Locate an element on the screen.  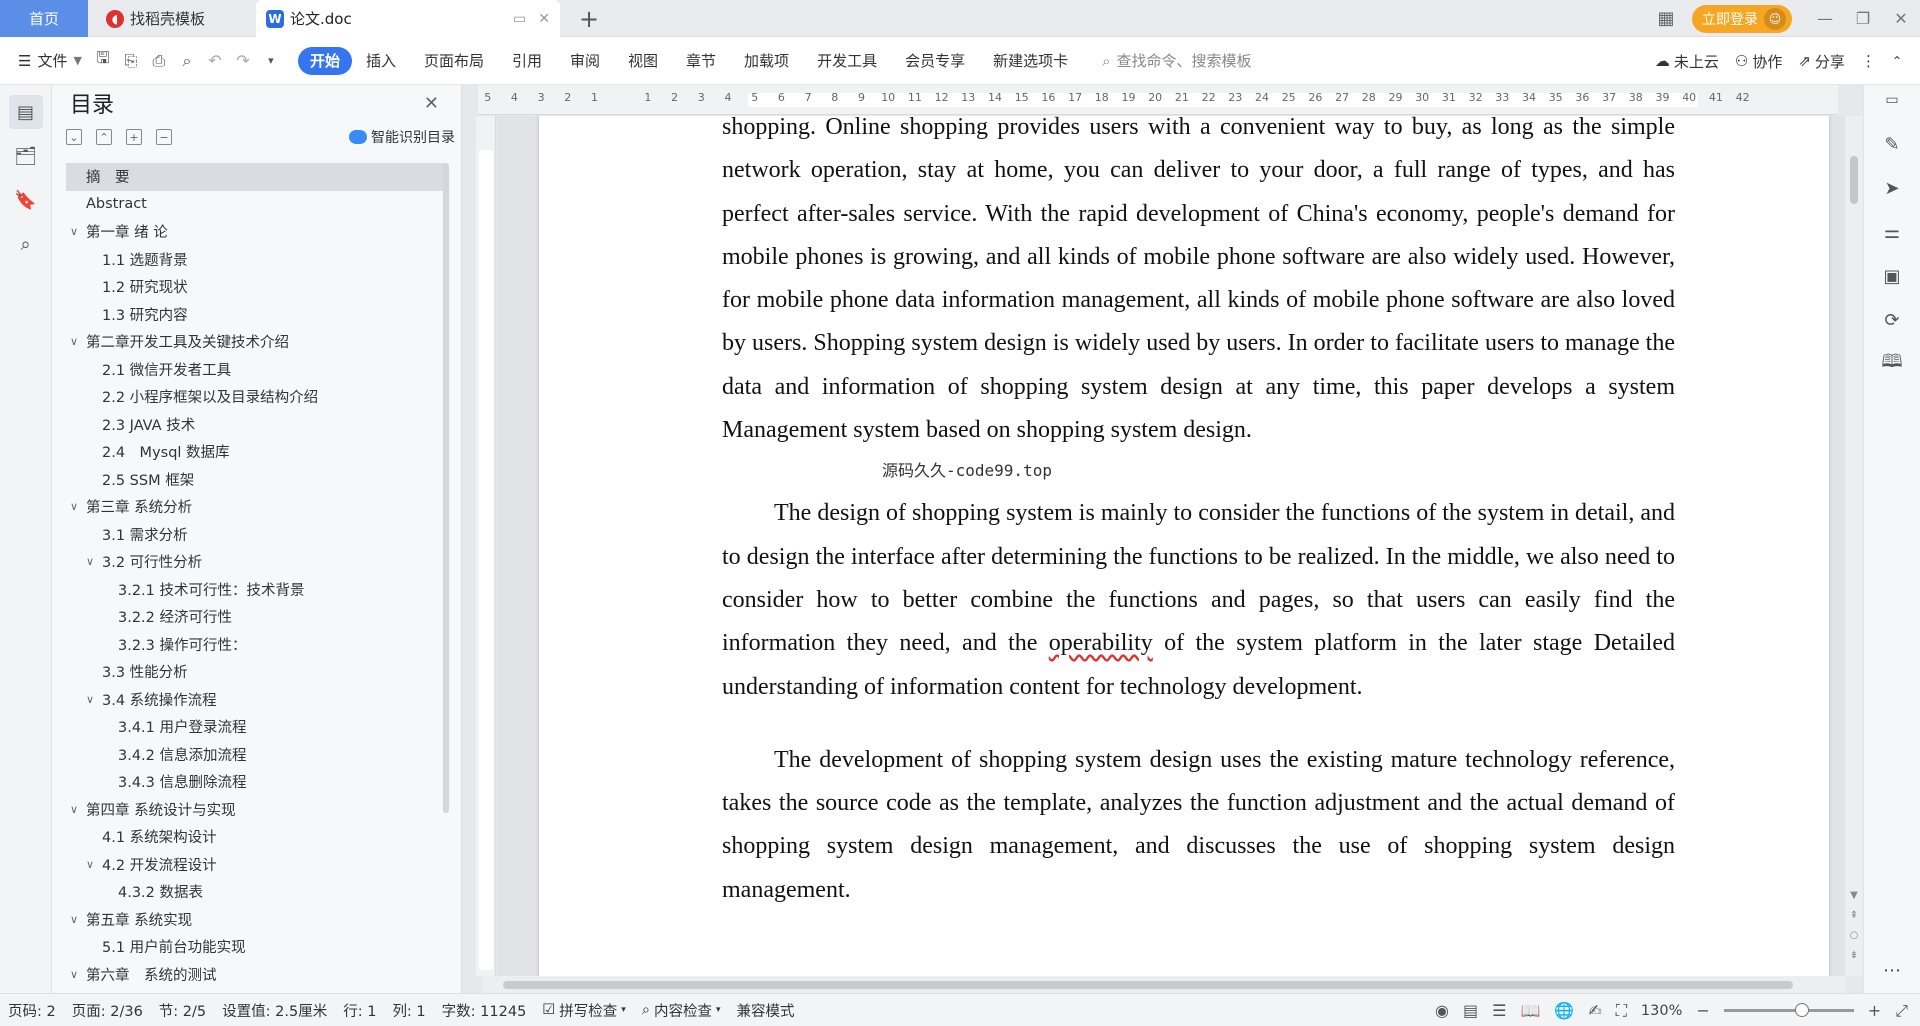
toc-item: 3.4.2 信息添加流程 is located at coordinates (256, 755).